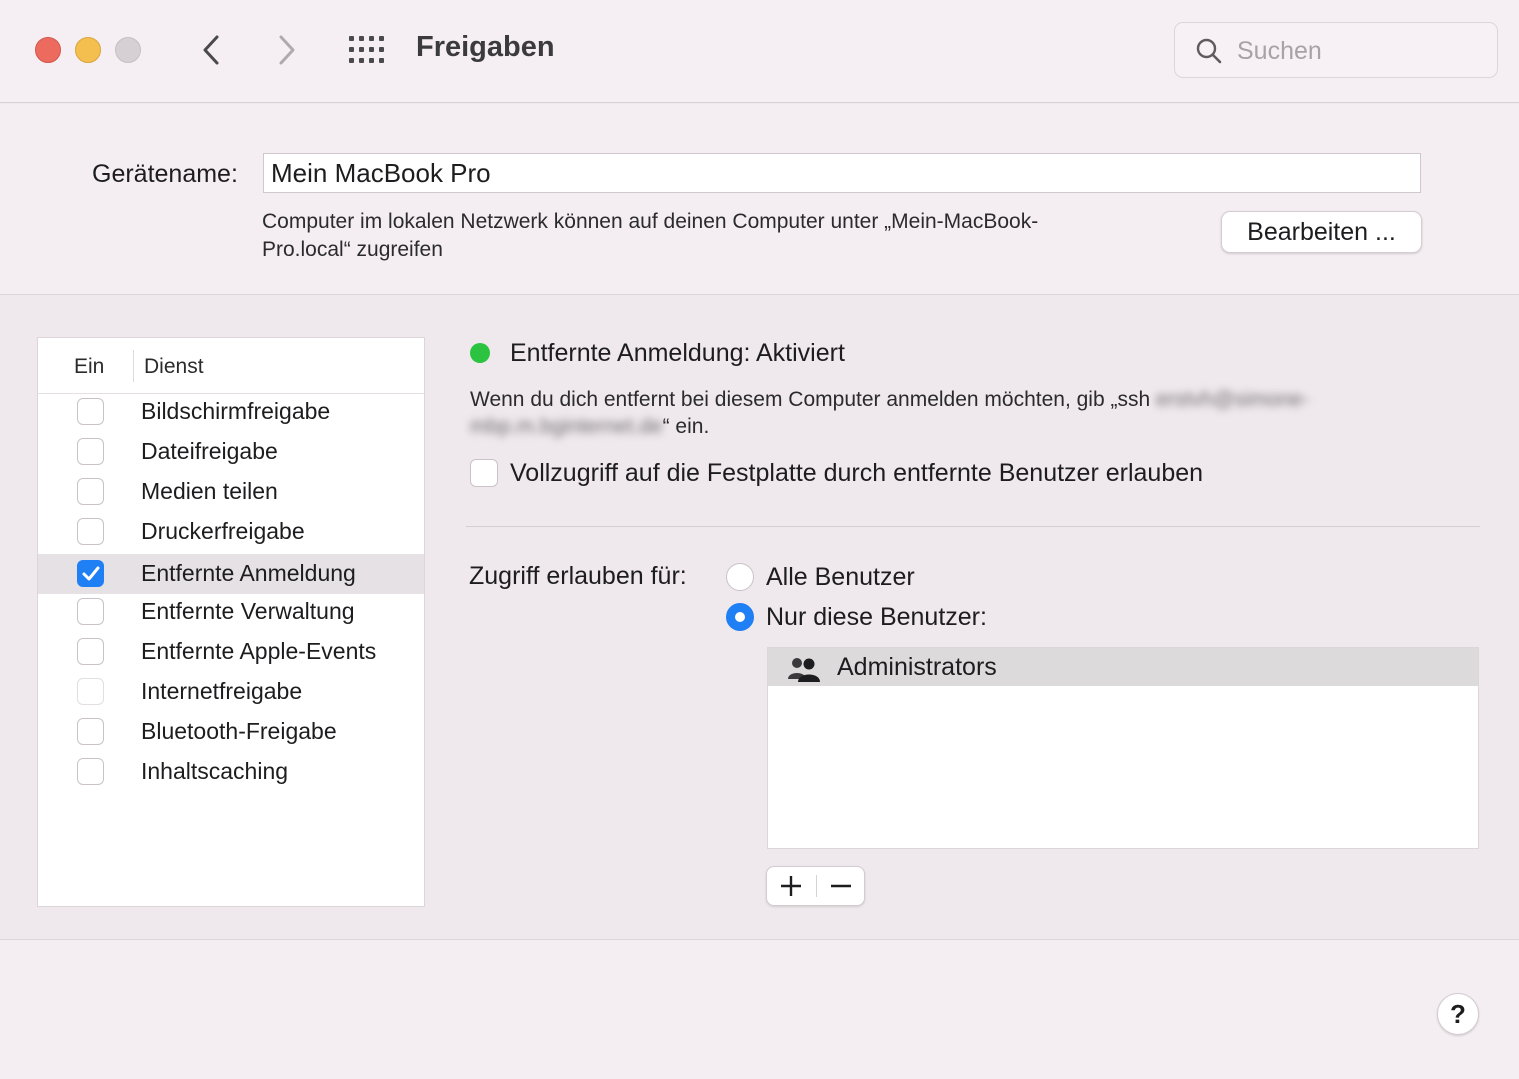  Describe the element at coordinates (1123, 667) in the screenshot. I see `user-row-administrators: Administrators` at that location.